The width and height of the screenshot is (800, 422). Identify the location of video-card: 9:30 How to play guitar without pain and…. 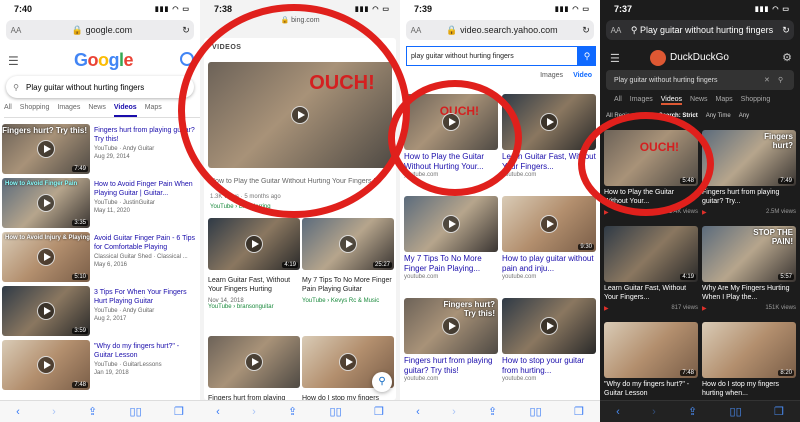
(549, 238).